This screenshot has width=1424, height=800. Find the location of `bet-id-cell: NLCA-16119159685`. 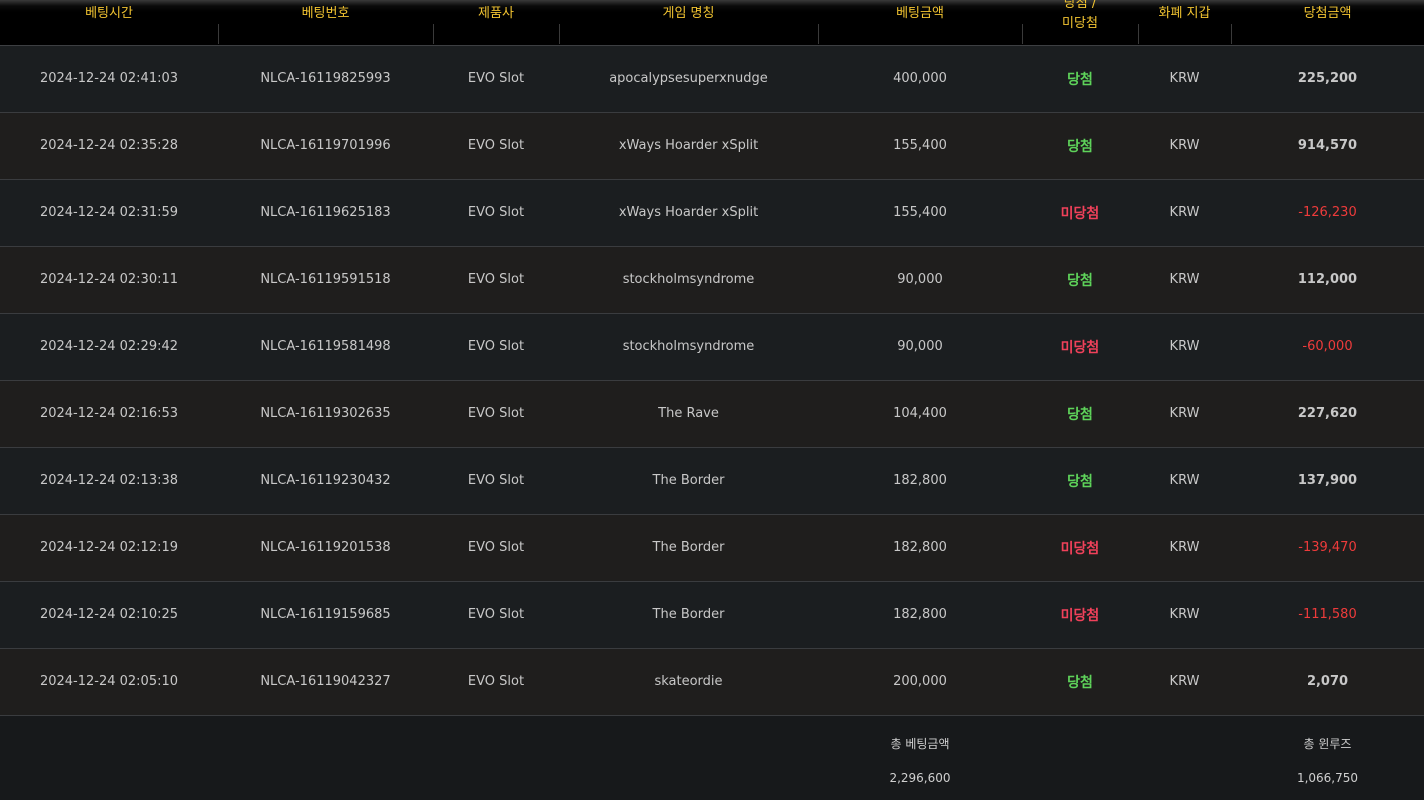

bet-id-cell: NLCA-16119159685 is located at coordinates (325, 615).